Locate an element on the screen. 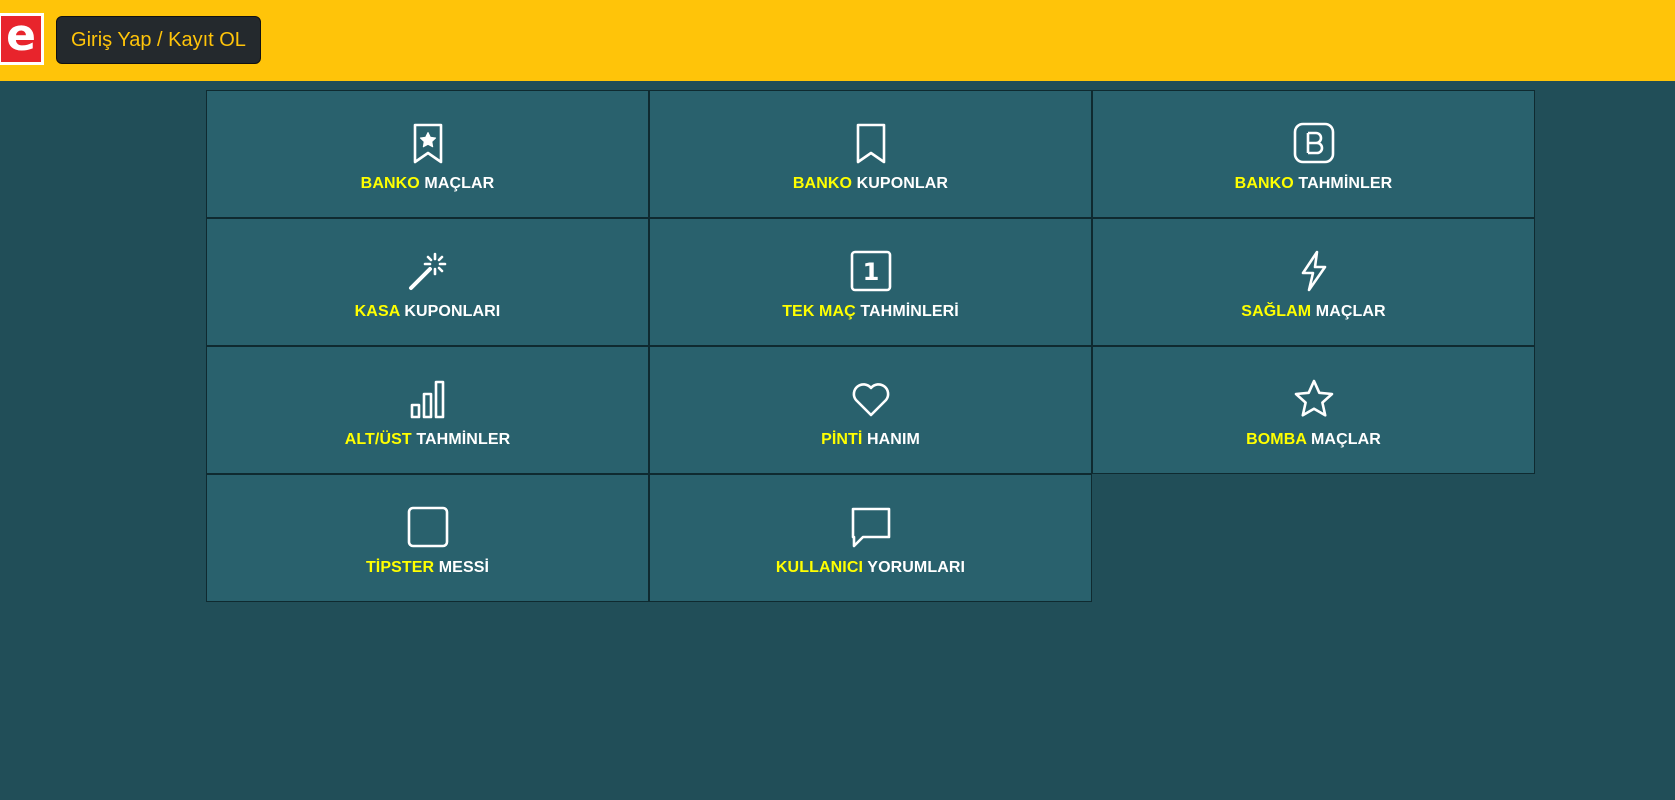 The height and width of the screenshot is (800, 1675). bookmark-icon is located at coordinates (871, 143).